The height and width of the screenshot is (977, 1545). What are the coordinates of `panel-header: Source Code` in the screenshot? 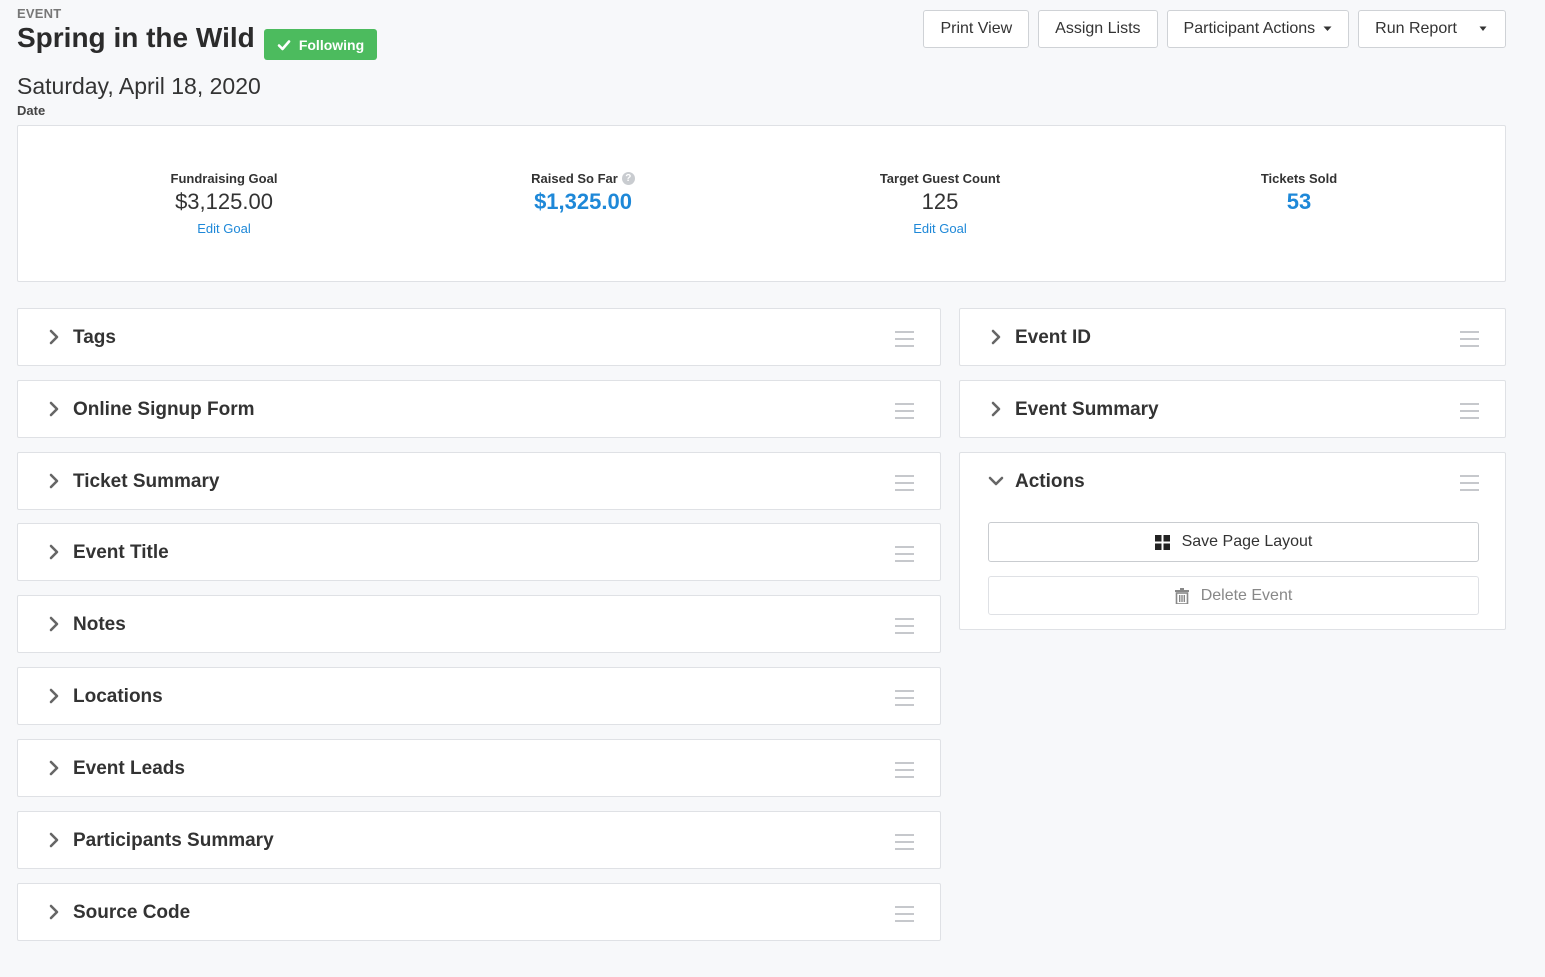 It's located at (479, 912).